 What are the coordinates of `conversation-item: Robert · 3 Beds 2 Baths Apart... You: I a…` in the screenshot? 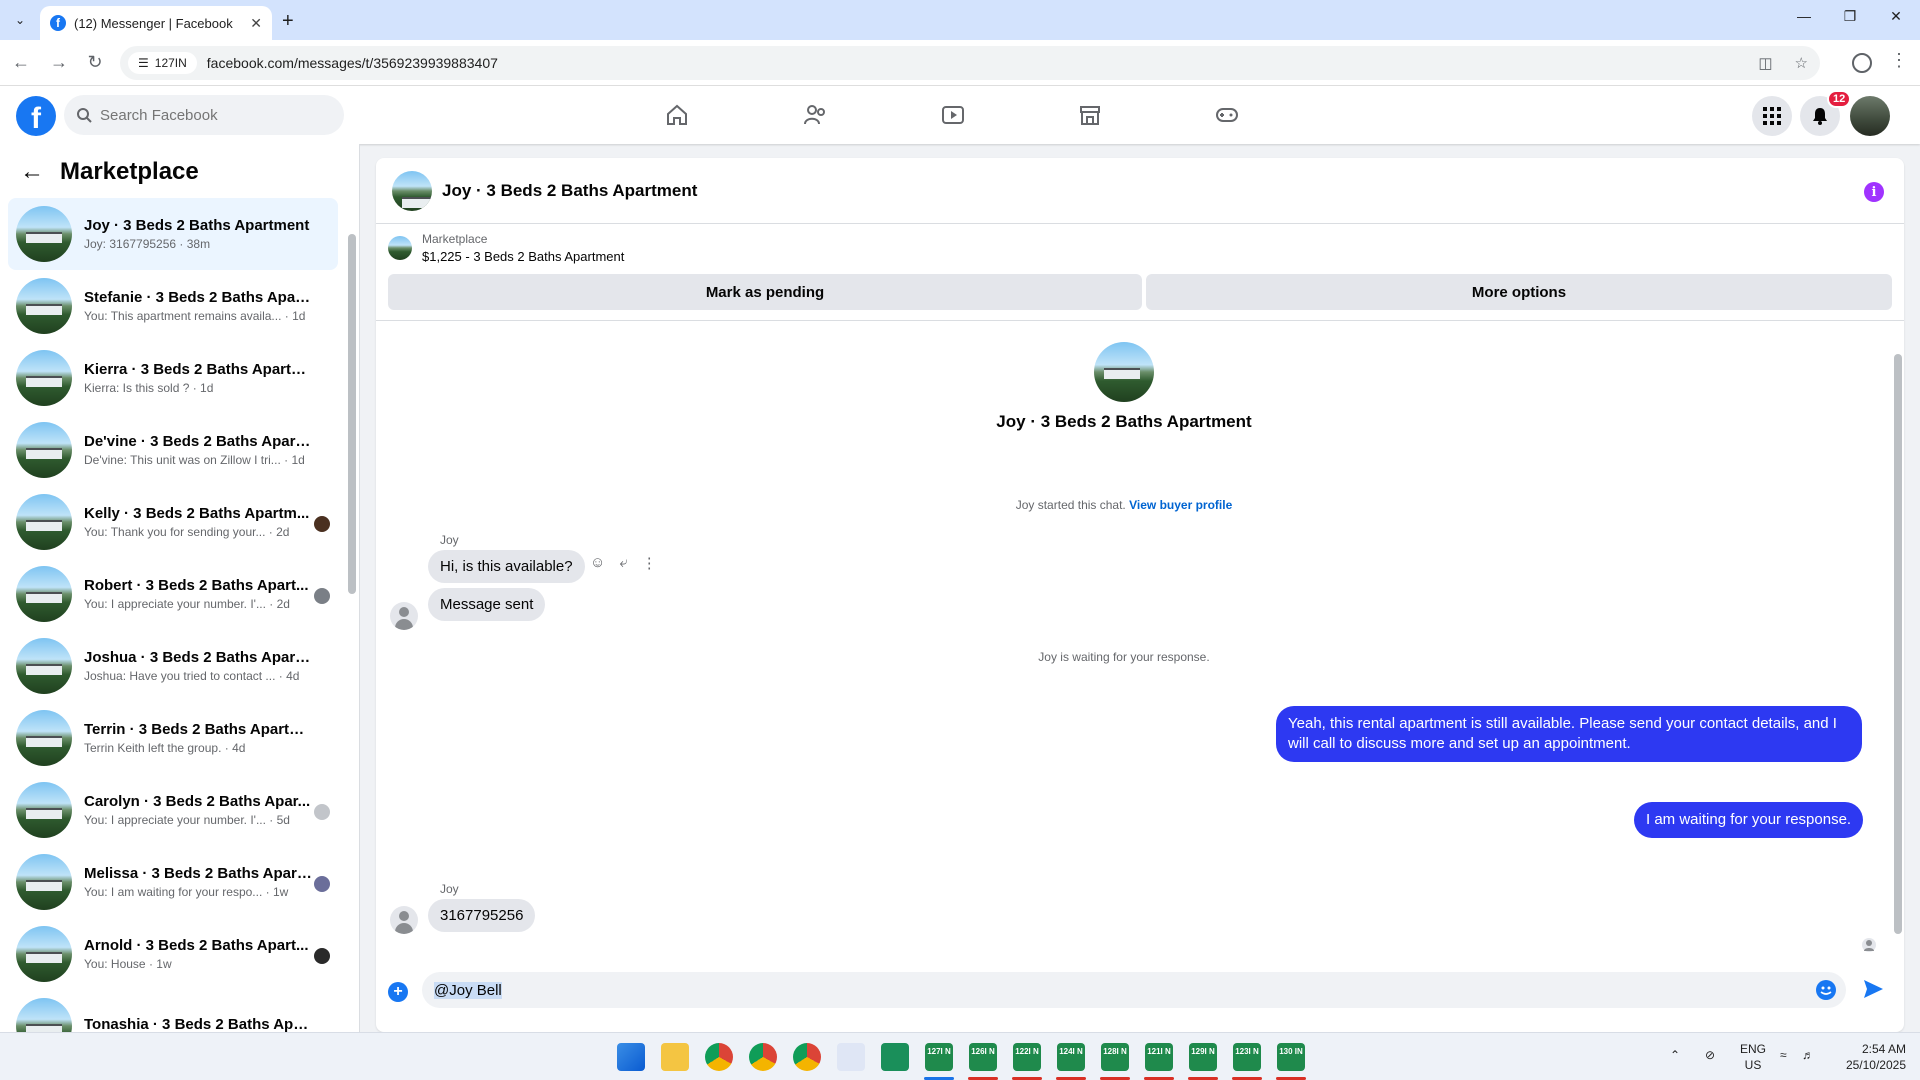 It's located at (173, 594).